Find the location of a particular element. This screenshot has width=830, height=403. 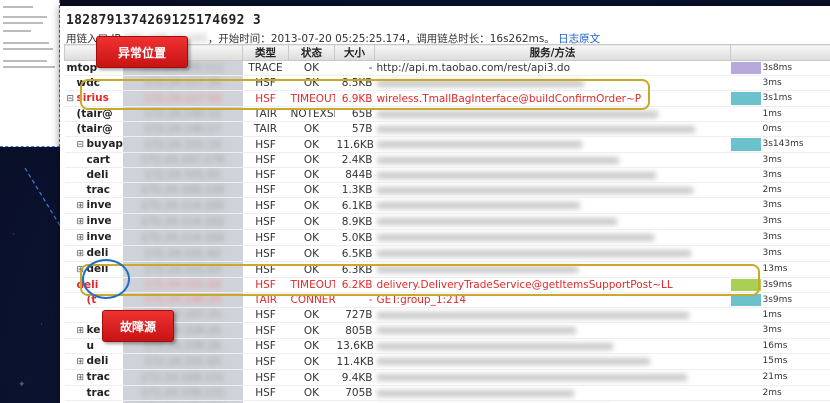

row-name: ⊟ buyap is located at coordinates (93, 144).